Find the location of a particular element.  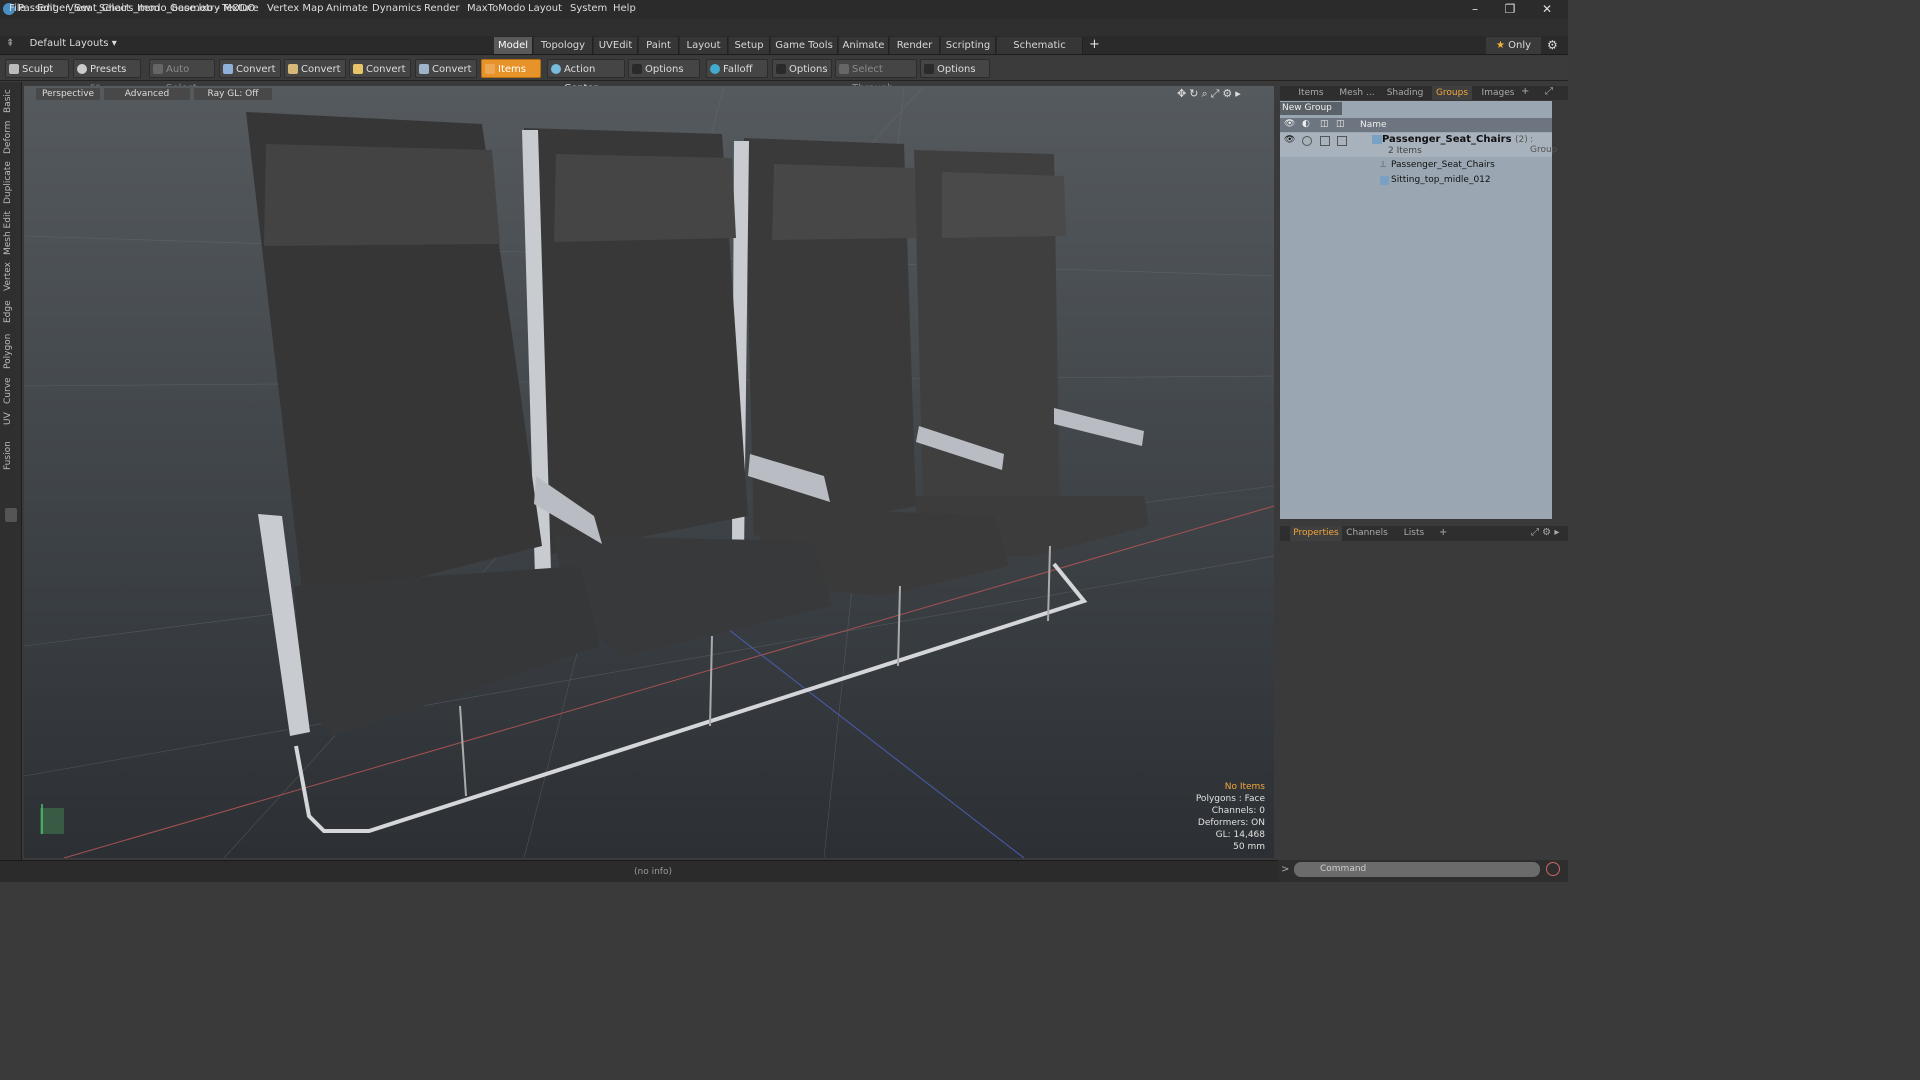

zoom-view-icon: ⌕ is located at coordinates (1205, 93).